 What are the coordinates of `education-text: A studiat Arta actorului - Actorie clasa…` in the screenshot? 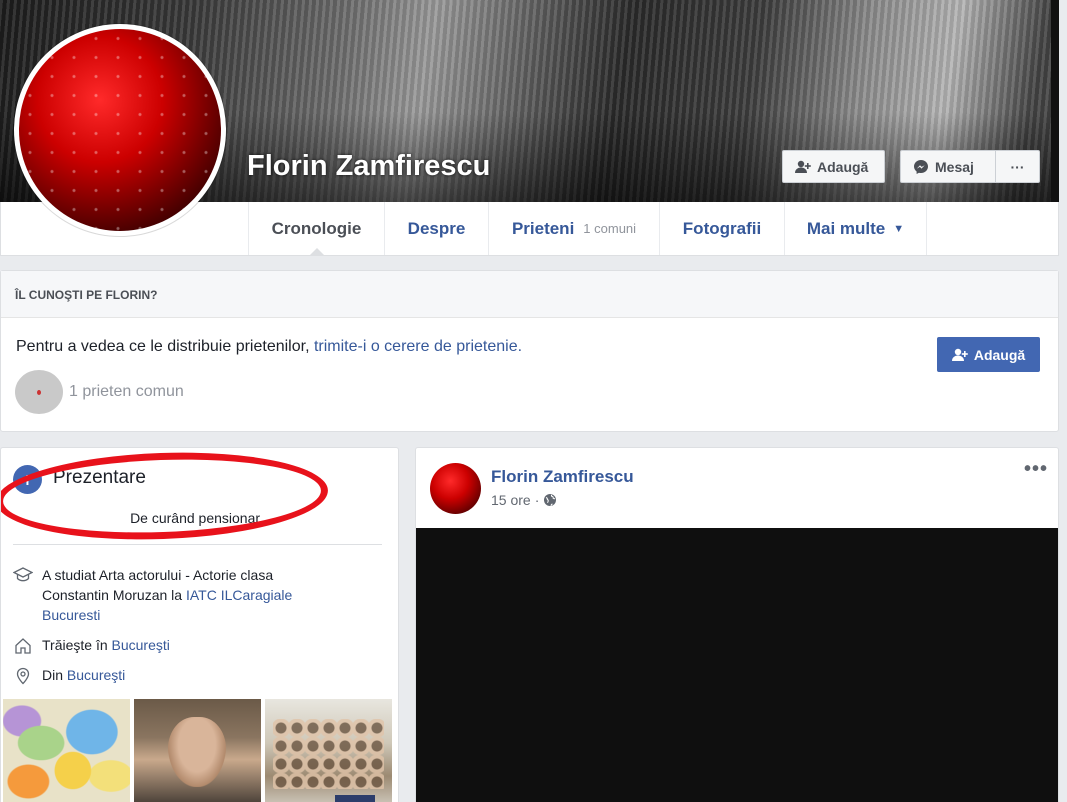 It's located at (192, 595).